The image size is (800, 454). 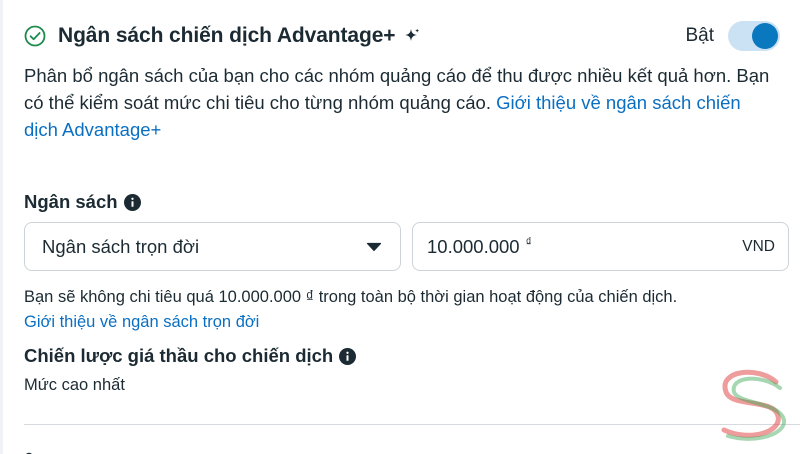 I want to click on budget-type-select: Ngân sách trọn đời, so click(x=212, y=246).